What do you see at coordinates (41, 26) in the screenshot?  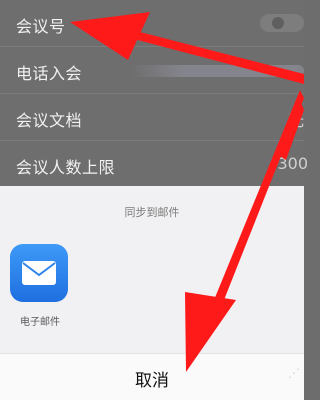 I see `row-label: 会议号` at bounding box center [41, 26].